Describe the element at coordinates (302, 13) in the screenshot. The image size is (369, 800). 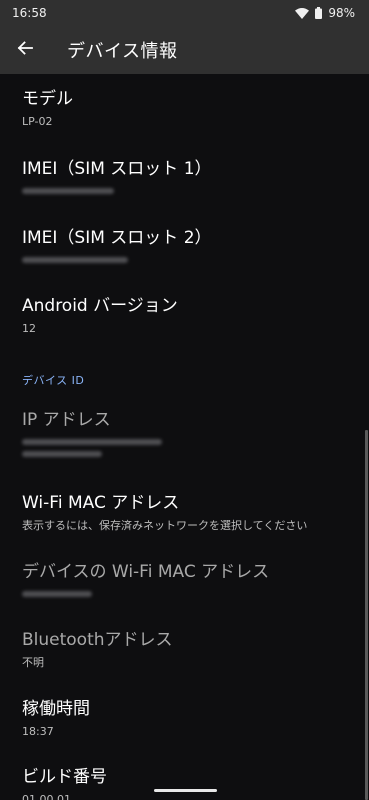
I see `wifi-icon` at that location.